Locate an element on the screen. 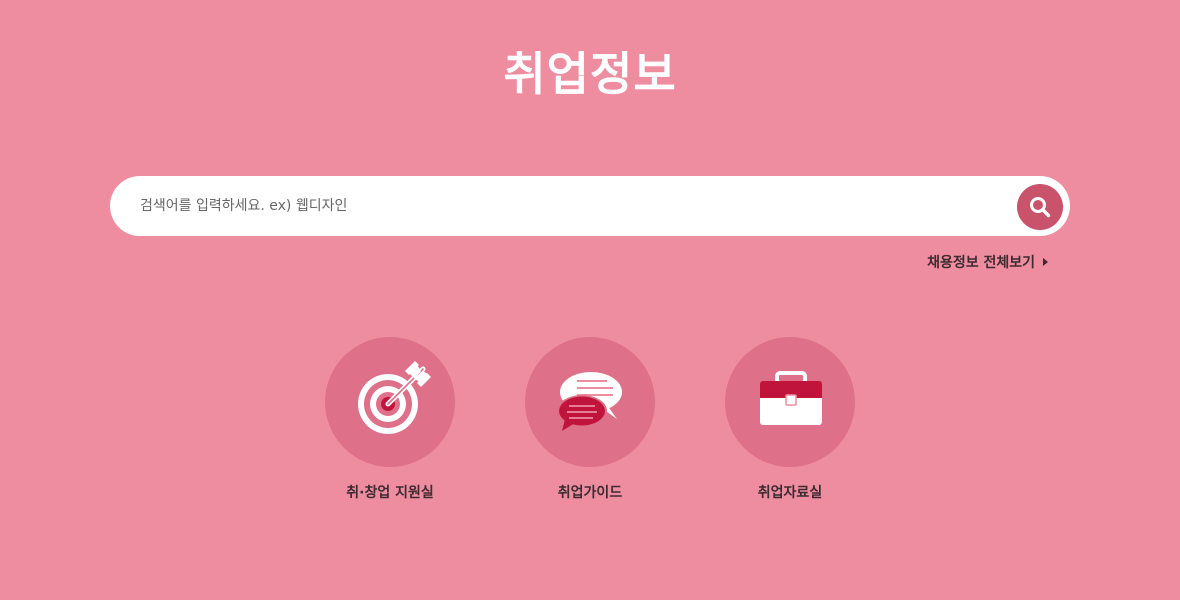  search-bar is located at coordinates (590, 206).